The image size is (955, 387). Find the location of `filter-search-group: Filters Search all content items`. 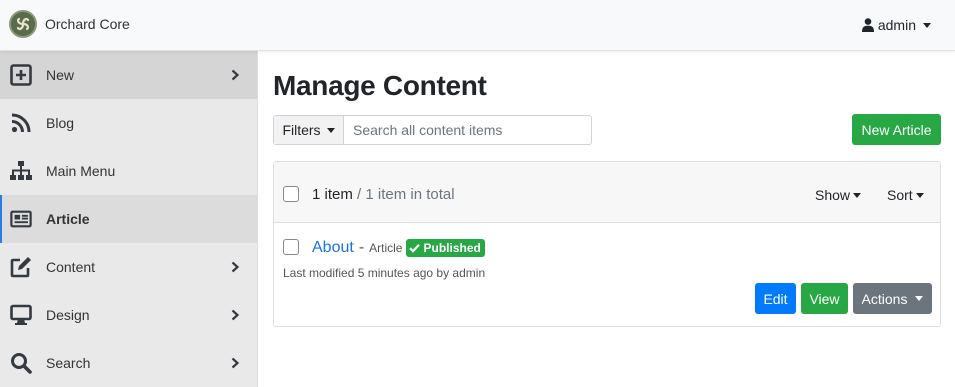

filter-search-group: Filters Search all content items is located at coordinates (432, 130).